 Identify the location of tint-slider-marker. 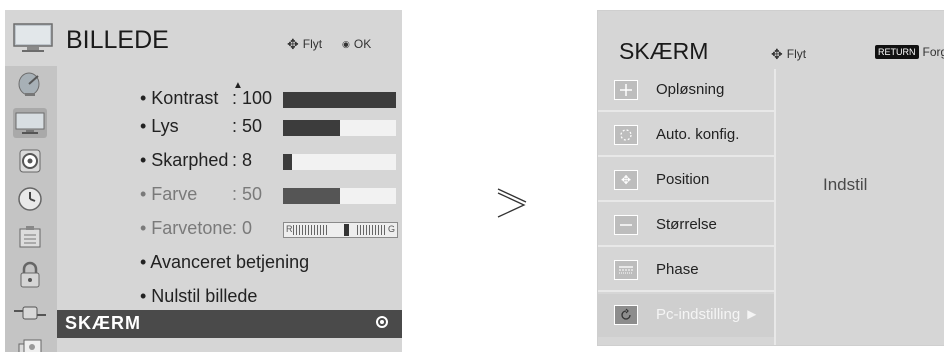
(346, 230).